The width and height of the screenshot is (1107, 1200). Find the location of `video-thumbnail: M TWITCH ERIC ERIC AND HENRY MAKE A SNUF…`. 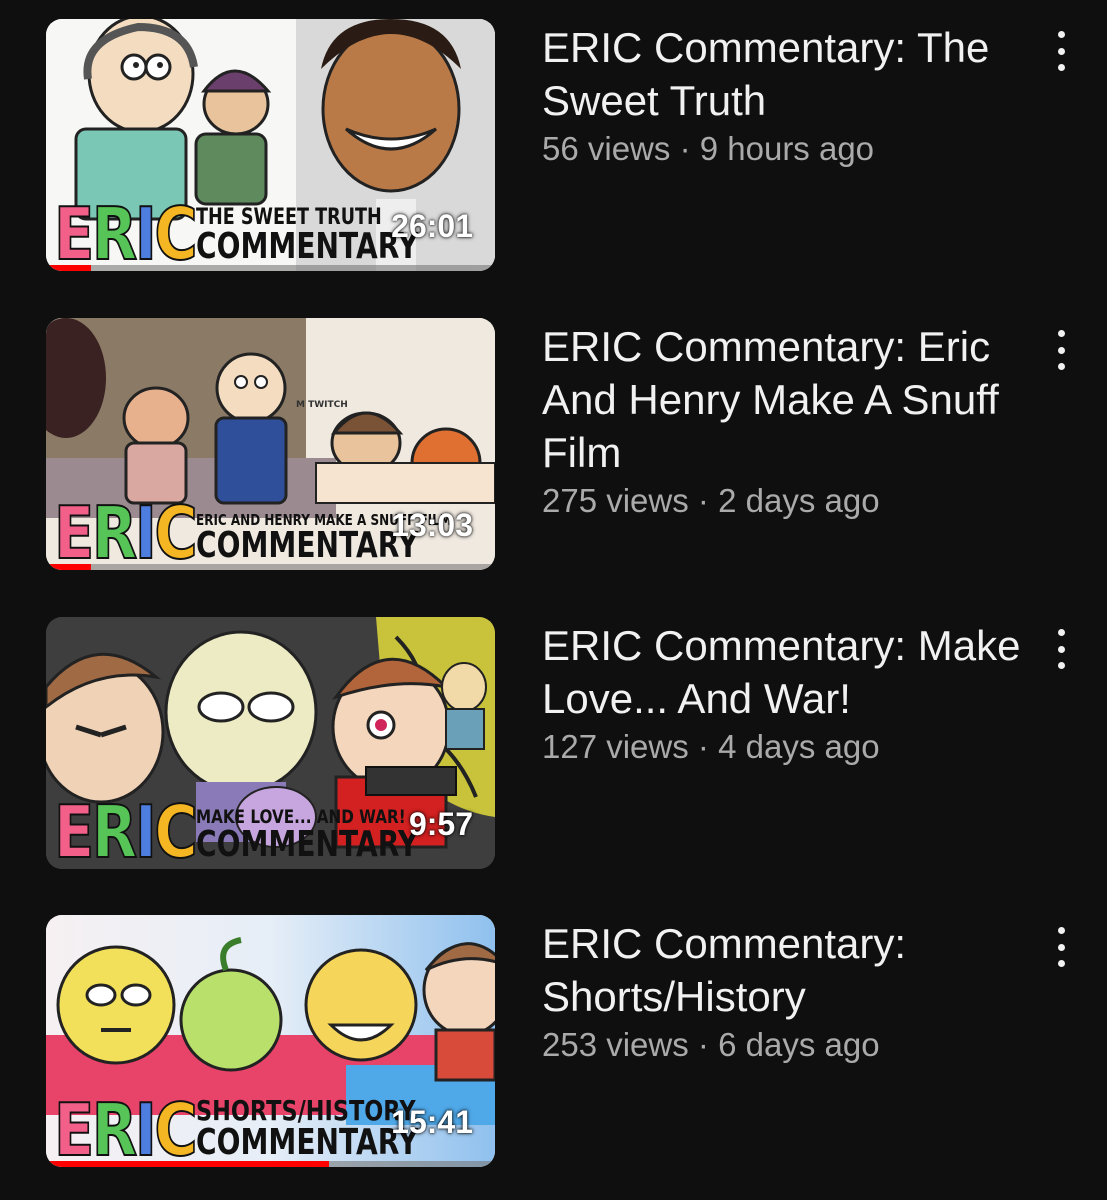

video-thumbnail: M TWITCH ERIC ERIC AND HENRY MAKE A SNUF… is located at coordinates (270, 444).